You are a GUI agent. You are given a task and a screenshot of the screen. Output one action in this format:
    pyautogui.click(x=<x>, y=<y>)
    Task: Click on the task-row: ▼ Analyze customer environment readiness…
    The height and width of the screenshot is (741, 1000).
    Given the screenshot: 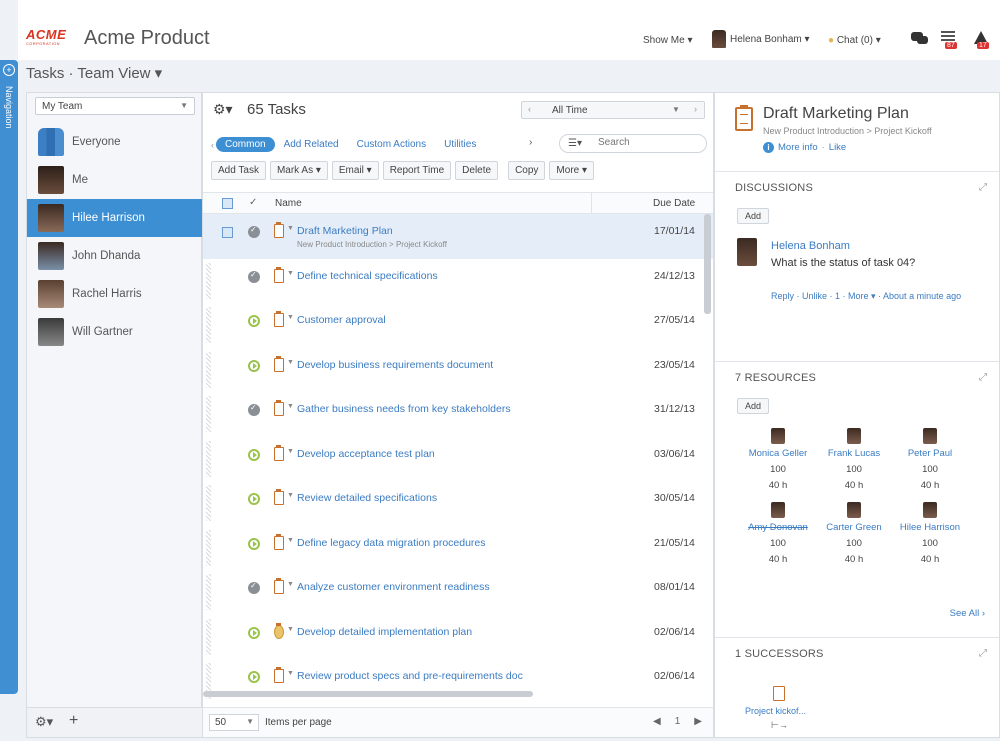 What is the action you would take?
    pyautogui.click(x=458, y=592)
    